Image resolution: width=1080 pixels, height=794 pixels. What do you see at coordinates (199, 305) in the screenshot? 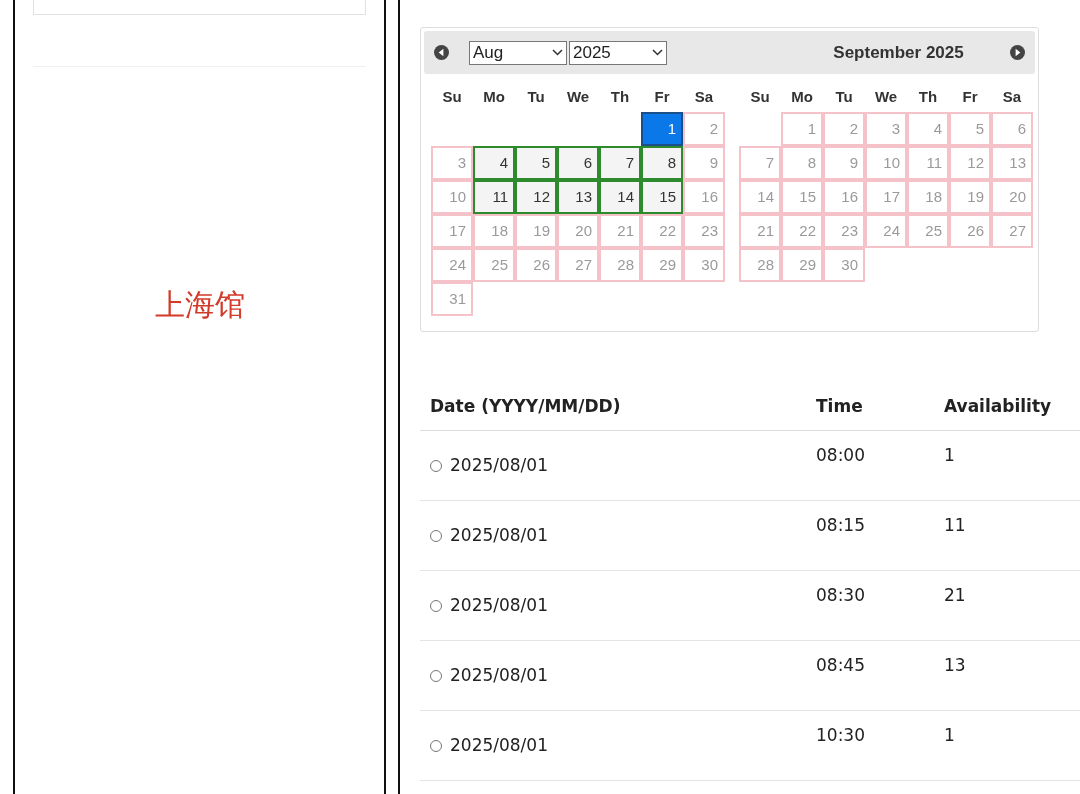
I see `venue-name: 上海馆` at bounding box center [199, 305].